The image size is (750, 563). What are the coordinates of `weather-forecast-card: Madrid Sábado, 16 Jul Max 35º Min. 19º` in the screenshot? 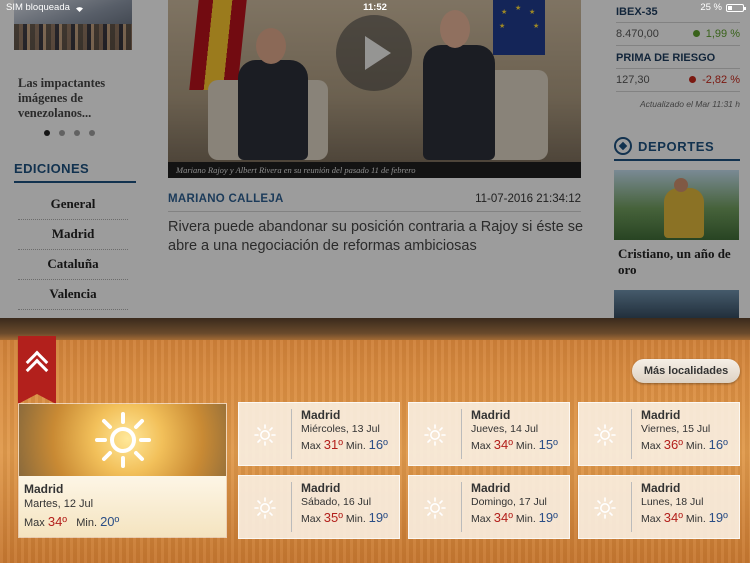 It's located at (319, 507).